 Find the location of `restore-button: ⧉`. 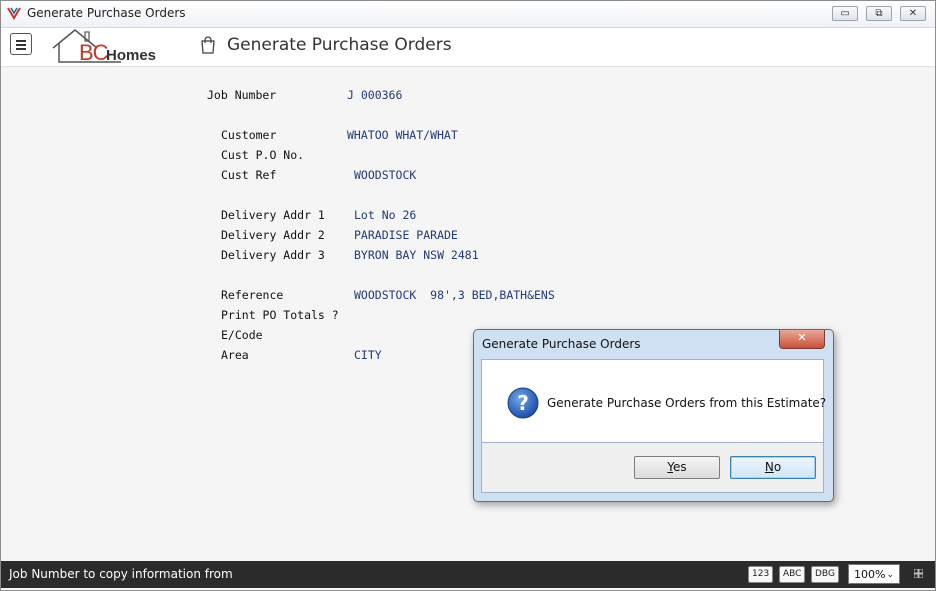

restore-button: ⧉ is located at coordinates (879, 13).